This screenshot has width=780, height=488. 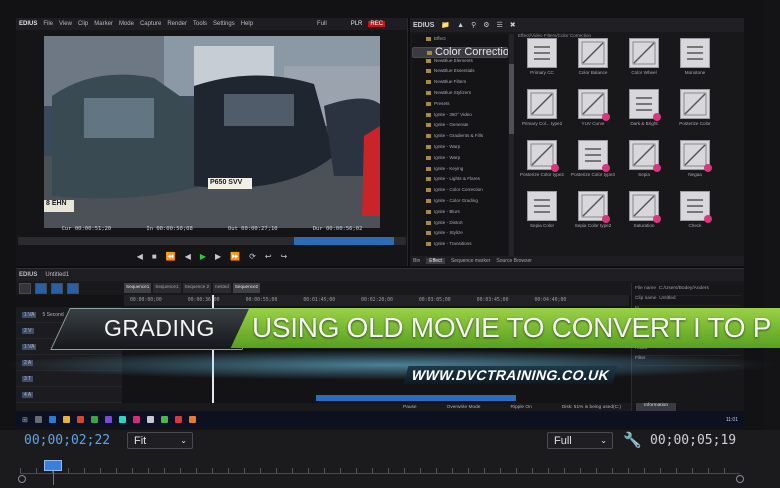 What do you see at coordinates (53, 465) in the screenshot?
I see `playhead-handle` at bounding box center [53, 465].